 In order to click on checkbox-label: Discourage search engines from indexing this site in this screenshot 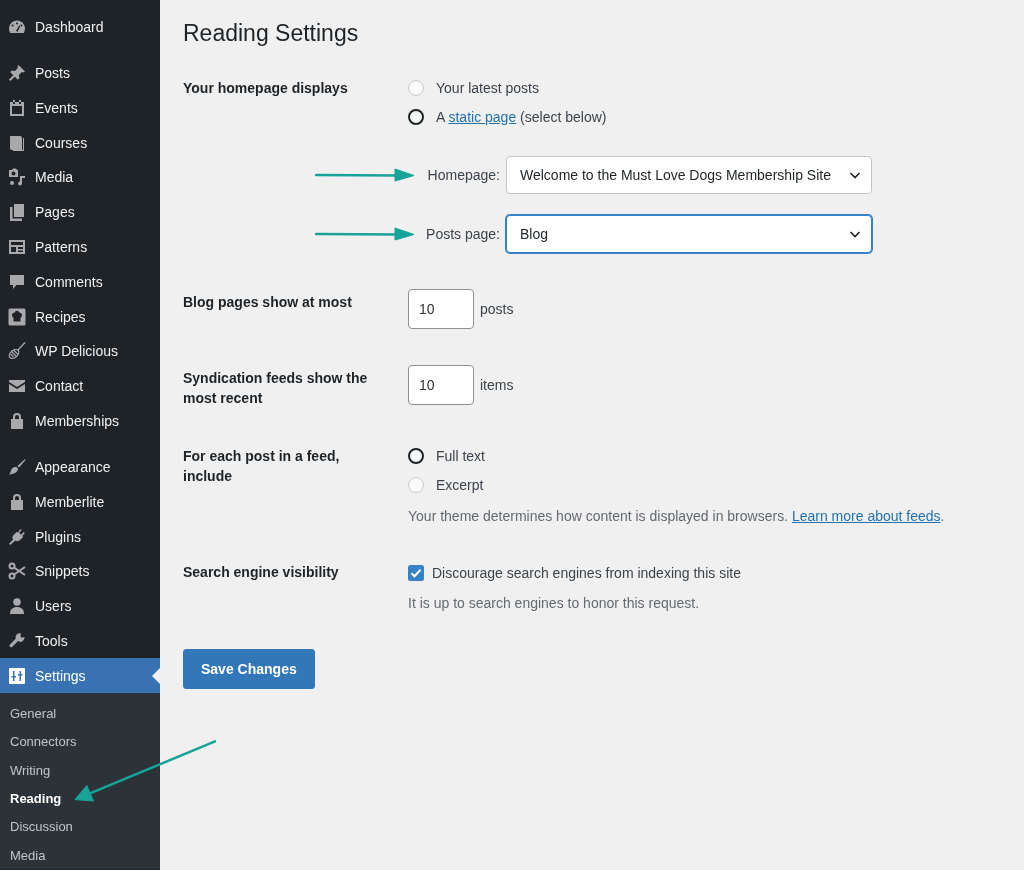, I will do `click(586, 573)`.